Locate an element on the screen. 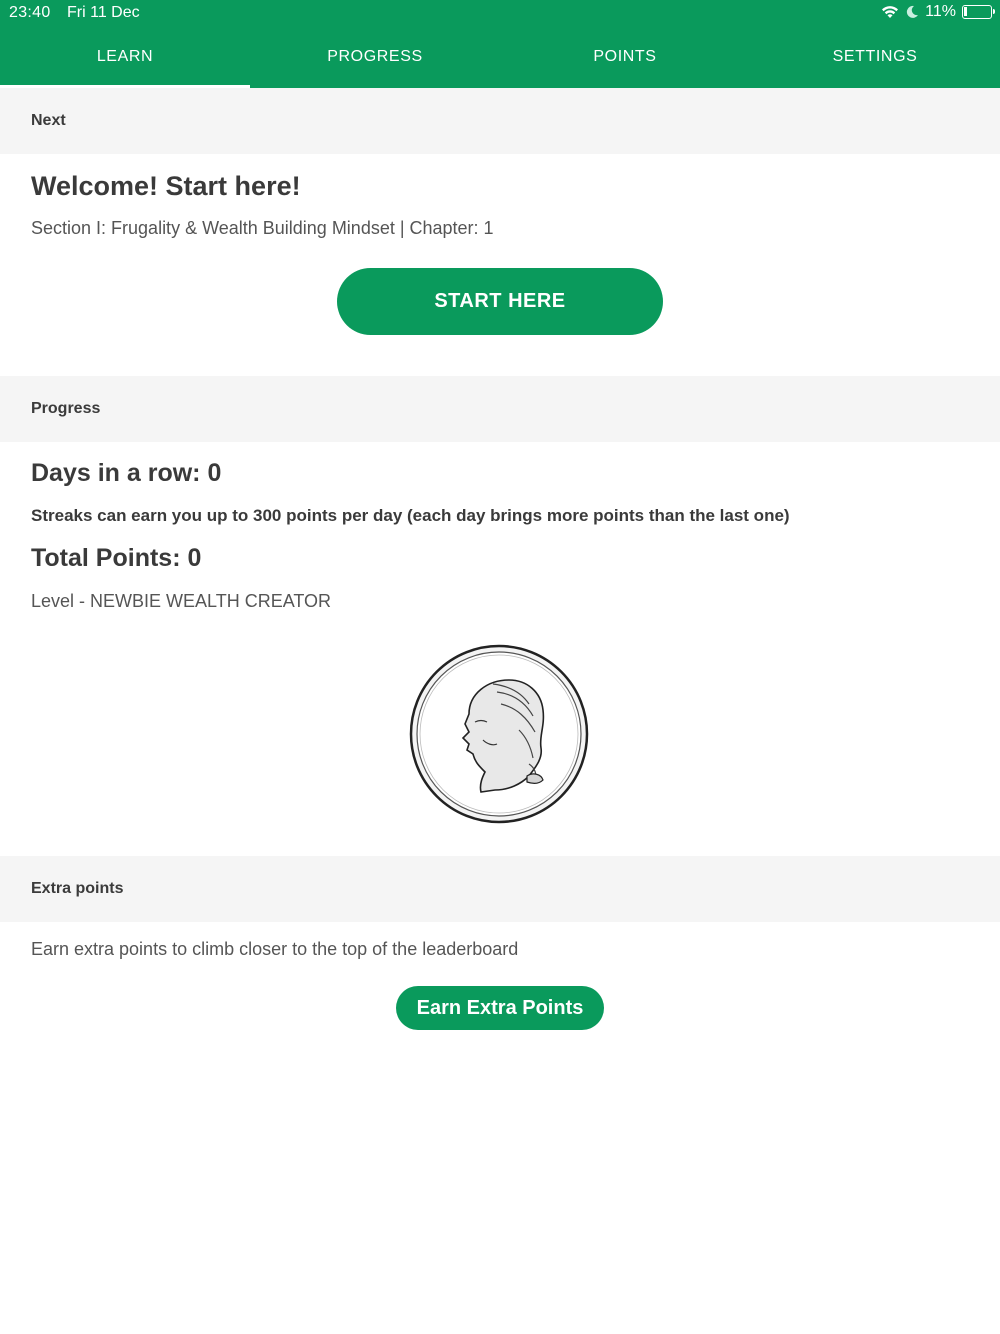  status-indicators: 11% is located at coordinates (938, 12).